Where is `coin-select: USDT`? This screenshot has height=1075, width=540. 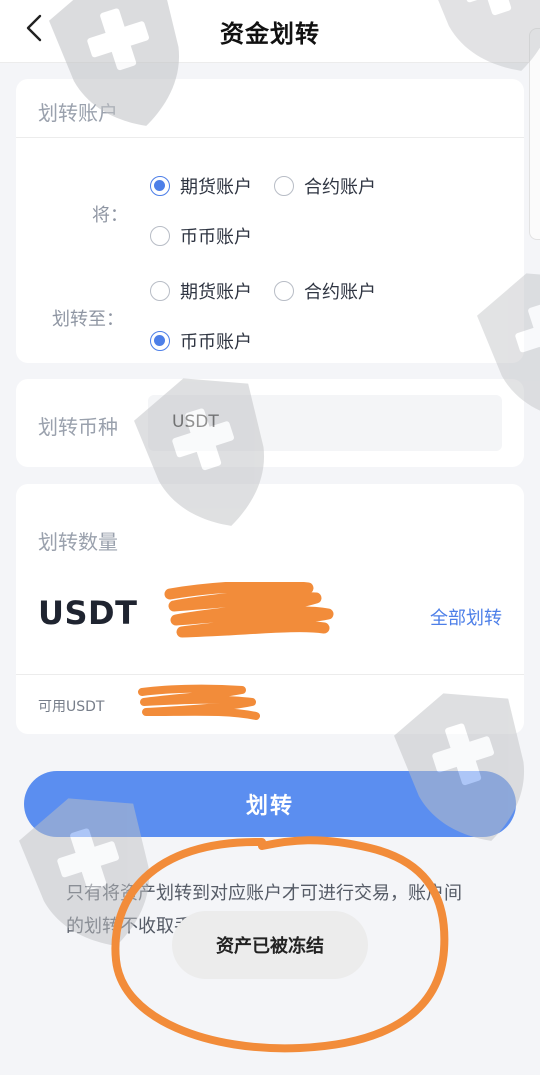
coin-select: USDT is located at coordinates (325, 423).